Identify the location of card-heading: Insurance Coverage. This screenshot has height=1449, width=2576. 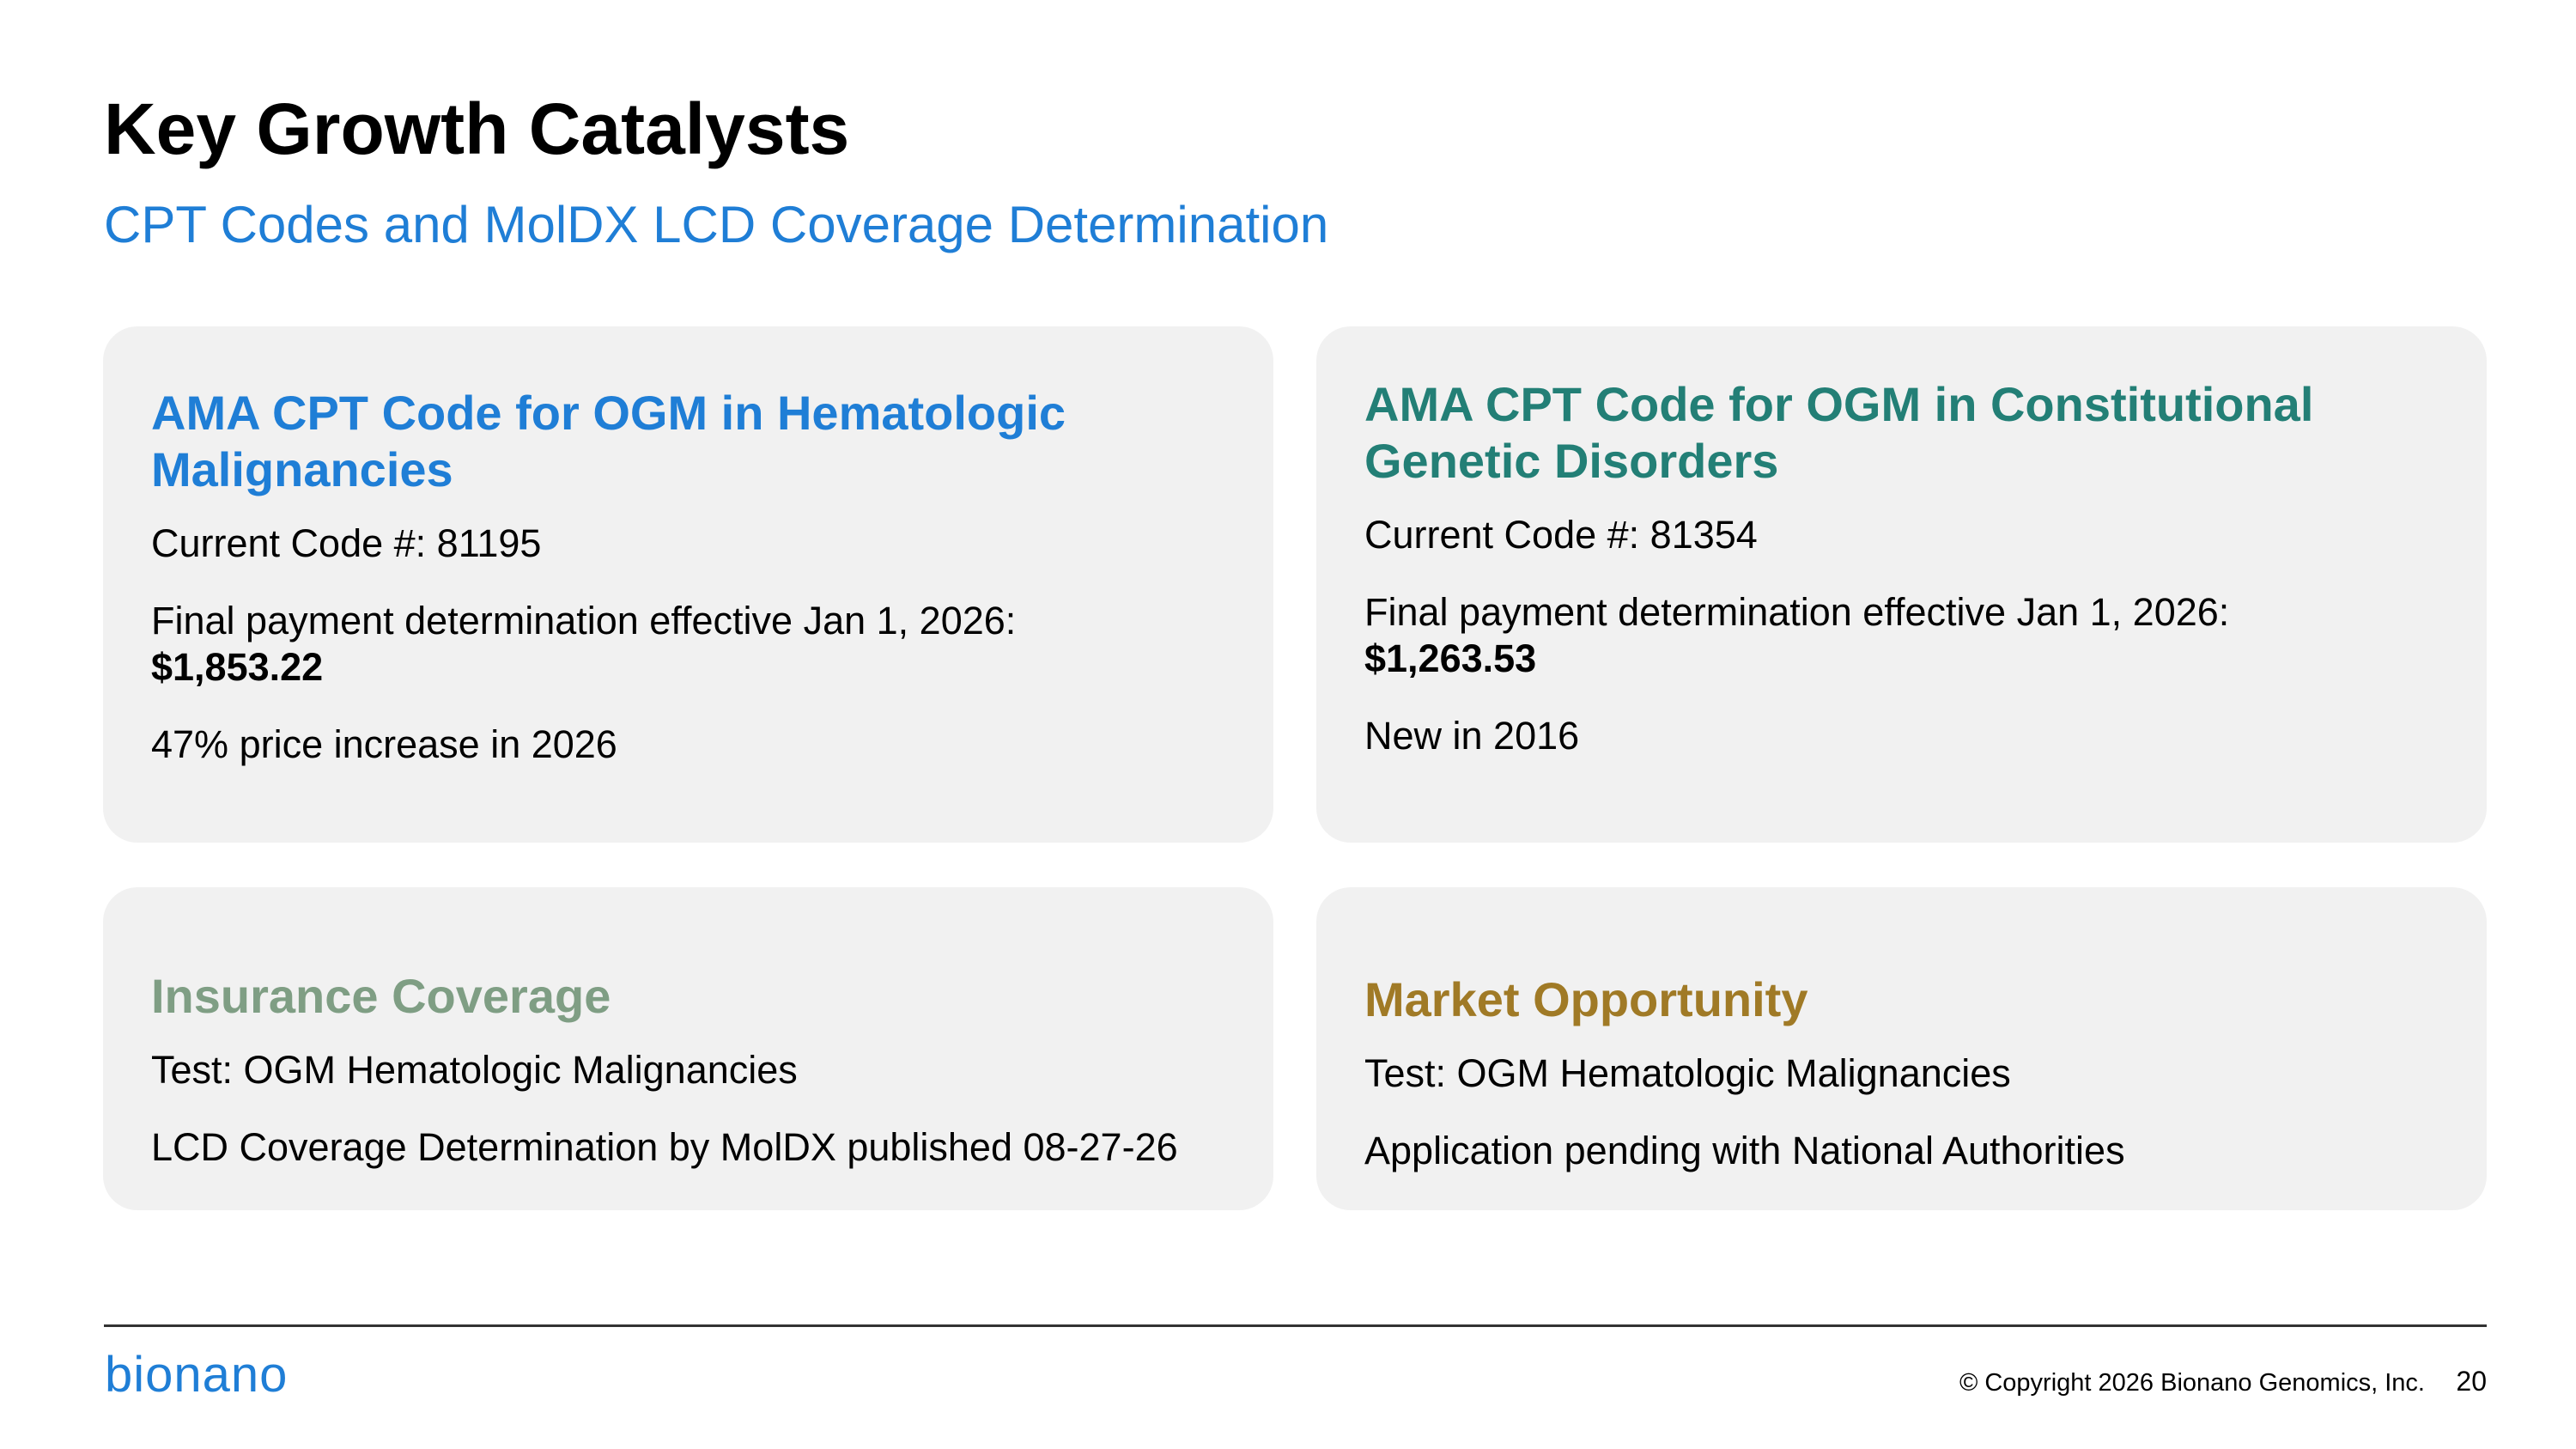
(381, 996).